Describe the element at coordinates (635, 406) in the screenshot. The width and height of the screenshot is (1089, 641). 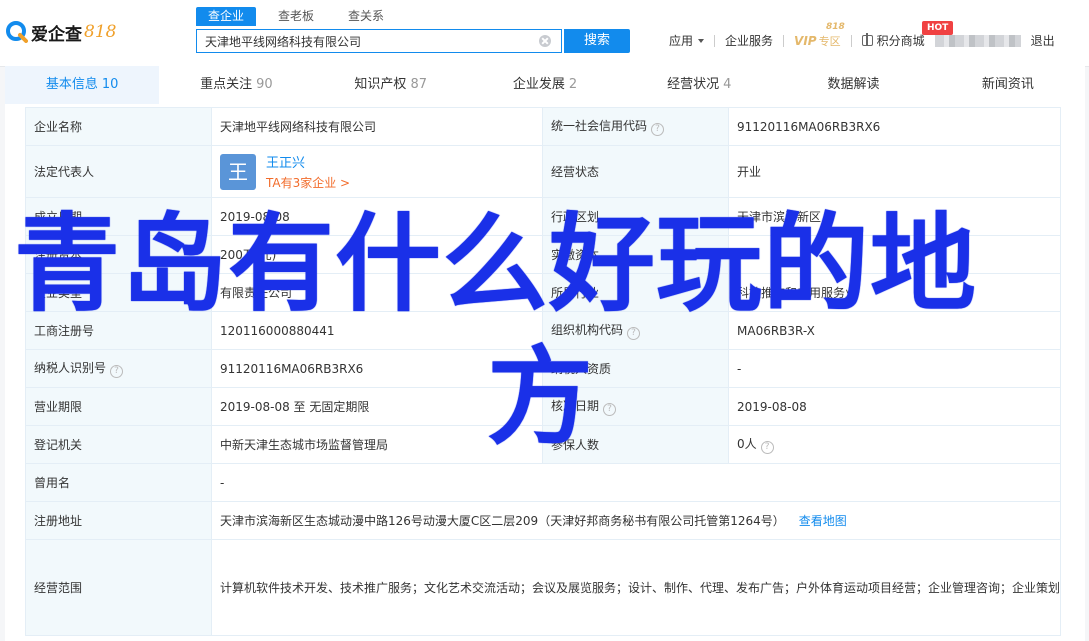
I see `label-approval-date: 核准日期?` at that location.